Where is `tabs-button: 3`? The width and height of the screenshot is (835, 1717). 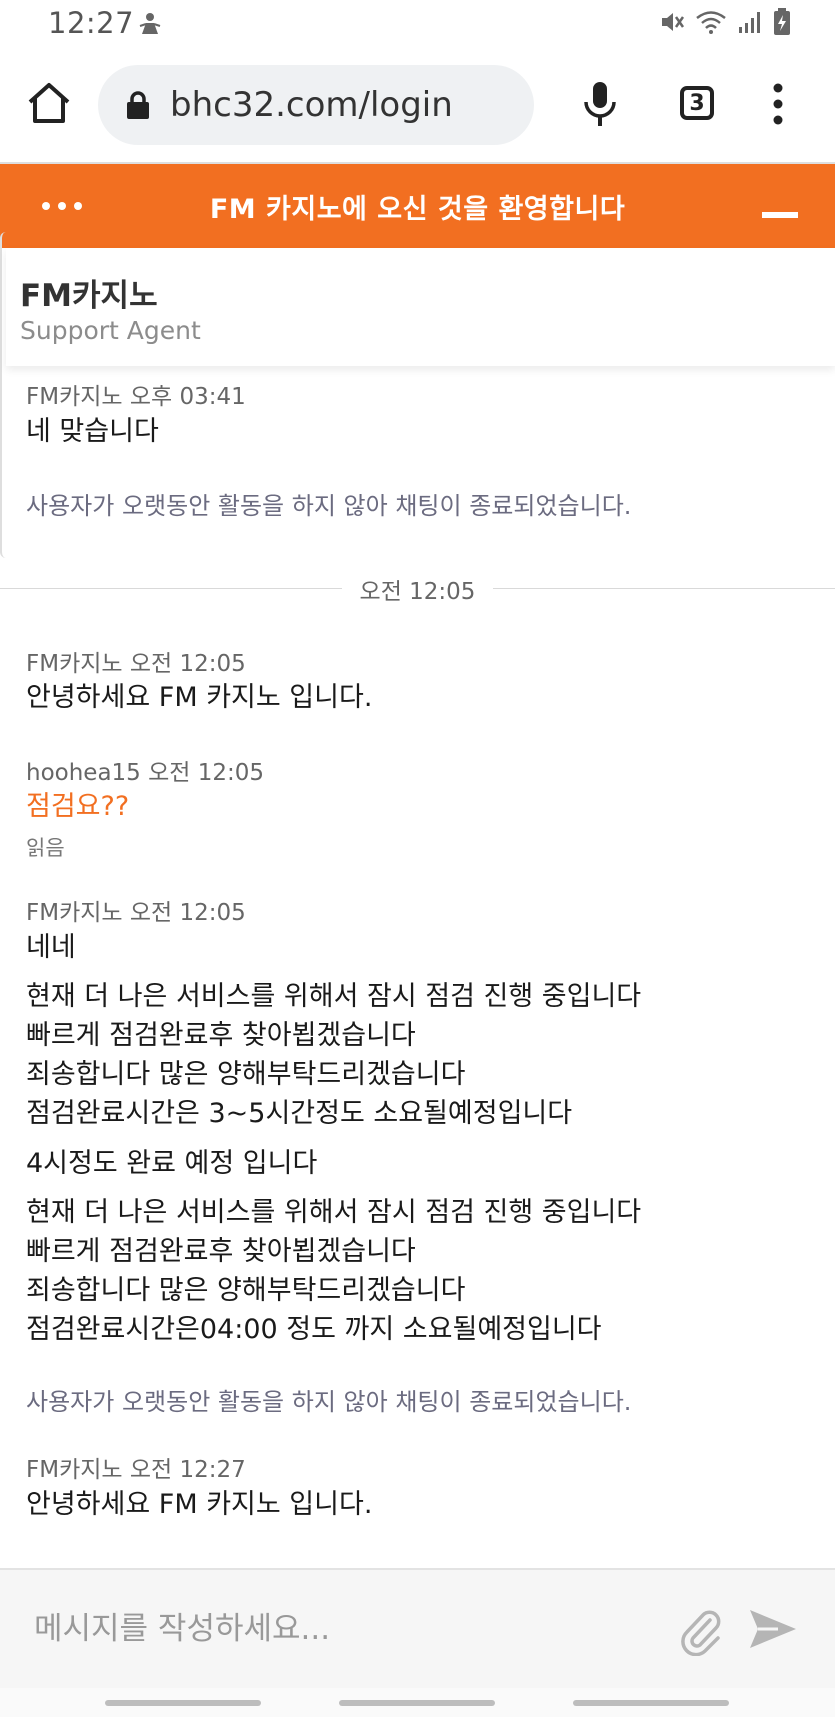
tabs-button: 3 is located at coordinates (697, 103).